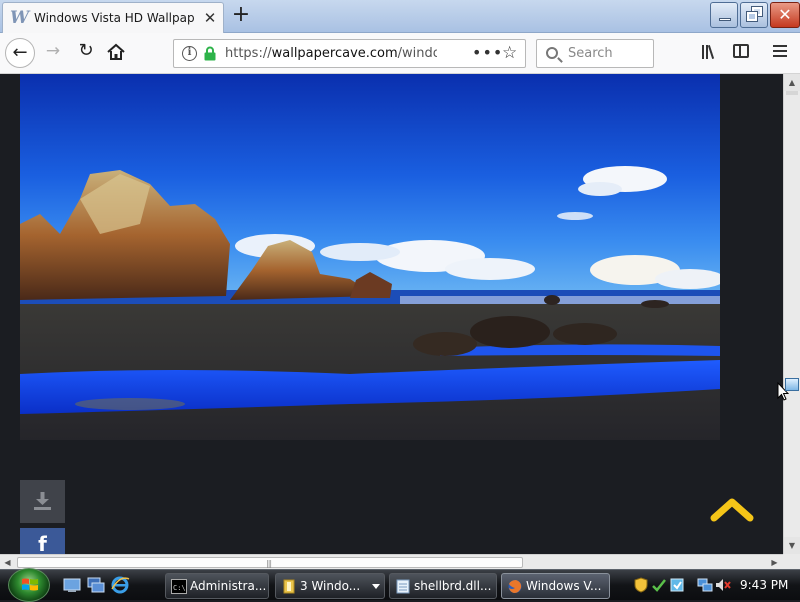  I want to click on scroll-left-arrow-icon: ◀, so click(7, 562).